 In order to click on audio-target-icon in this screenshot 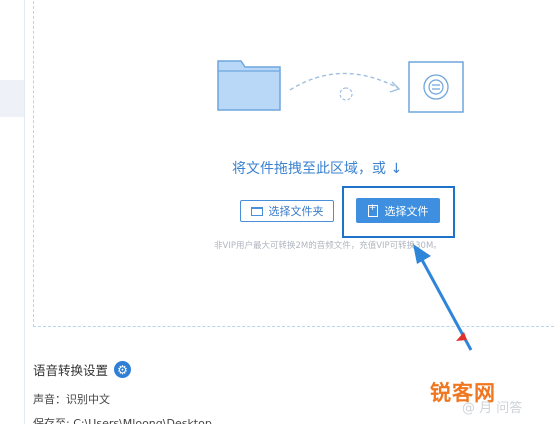, I will do `click(436, 87)`.